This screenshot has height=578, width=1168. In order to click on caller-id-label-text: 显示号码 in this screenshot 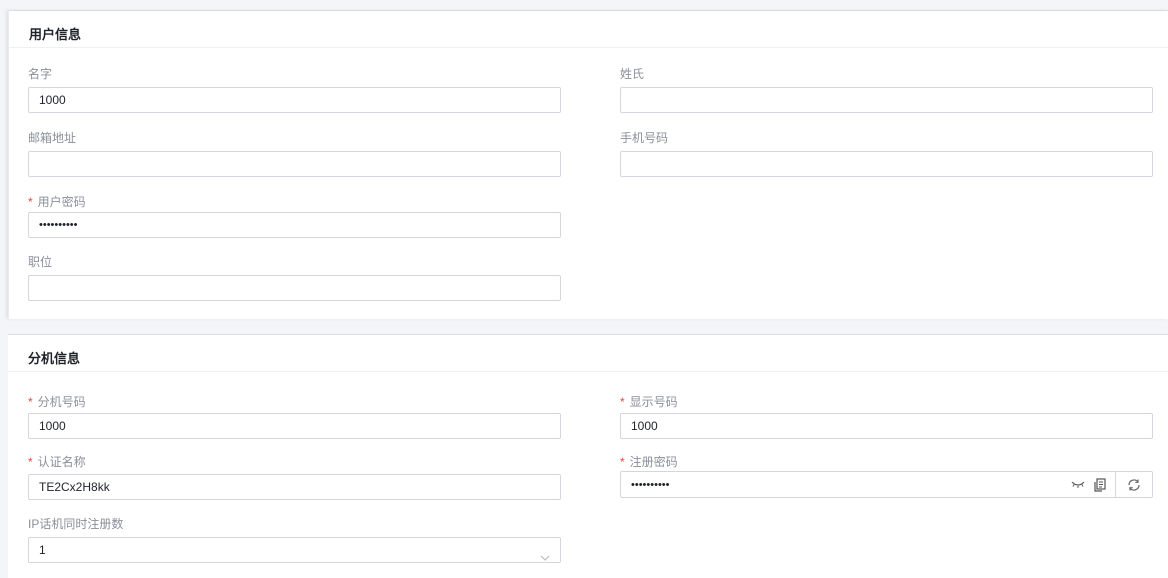, I will do `click(653, 402)`.